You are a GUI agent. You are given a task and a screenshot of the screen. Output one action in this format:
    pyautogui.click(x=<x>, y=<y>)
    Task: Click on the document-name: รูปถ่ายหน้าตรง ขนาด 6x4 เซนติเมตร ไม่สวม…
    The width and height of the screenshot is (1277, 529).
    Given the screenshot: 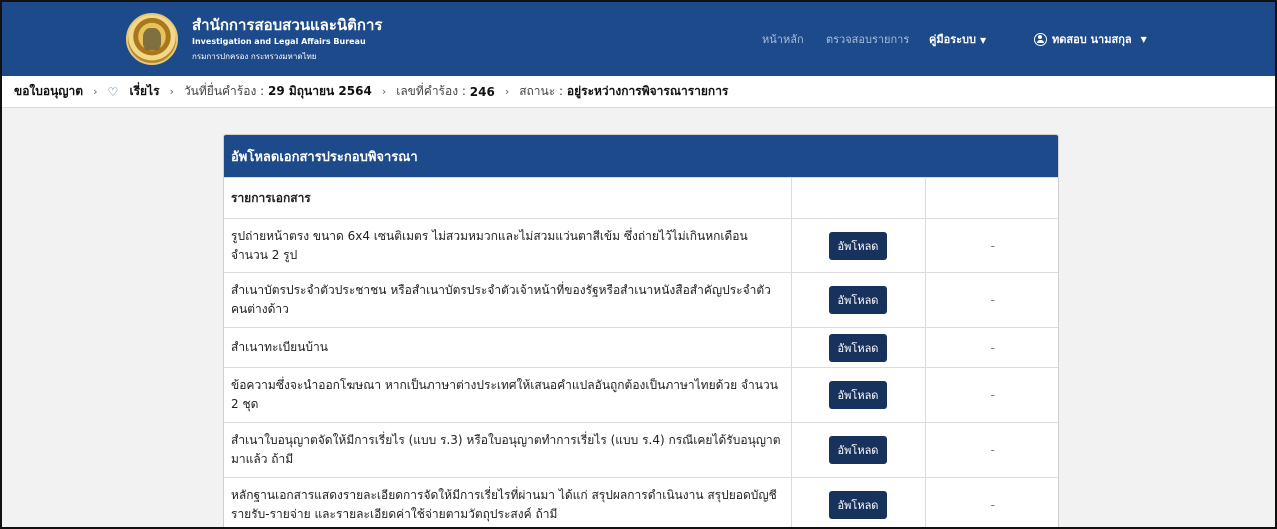 What is the action you would take?
    pyautogui.click(x=508, y=245)
    